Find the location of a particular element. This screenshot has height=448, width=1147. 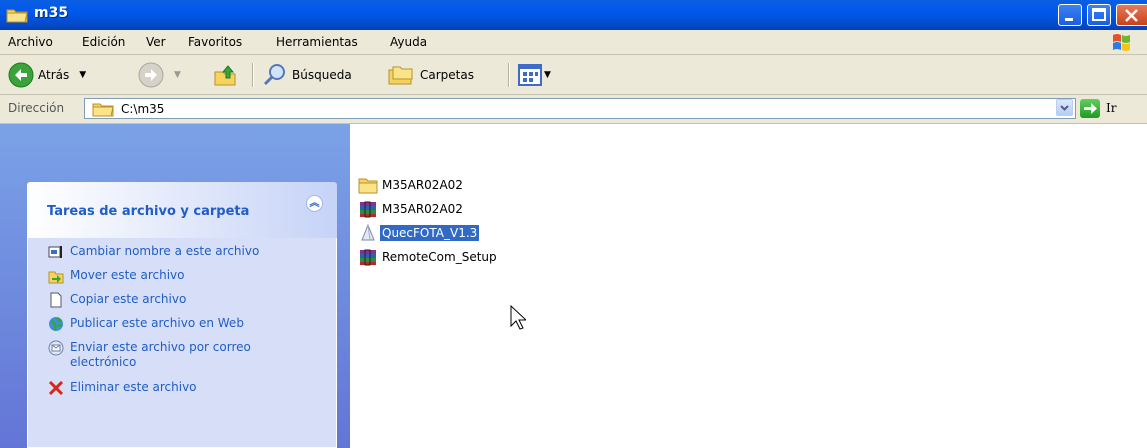

mouse-cursor-icon is located at coordinates (518, 317).